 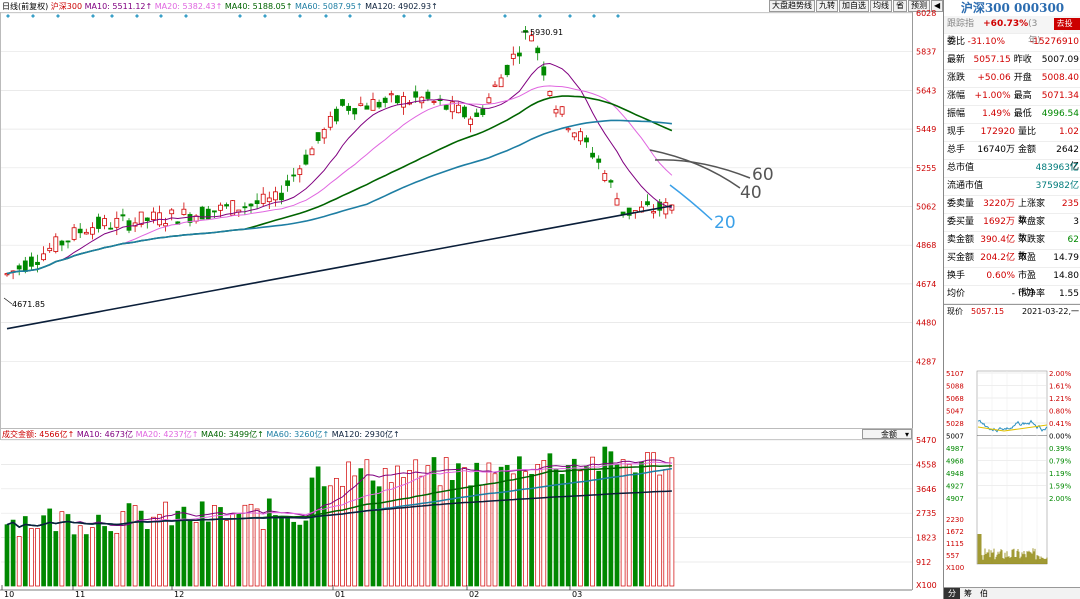 I want to click on row-value-2: 5007.09, so click(x=1060, y=60).